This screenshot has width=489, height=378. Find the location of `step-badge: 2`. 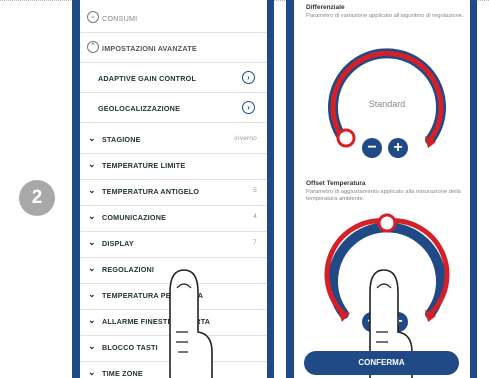

step-badge: 2 is located at coordinates (37, 198).